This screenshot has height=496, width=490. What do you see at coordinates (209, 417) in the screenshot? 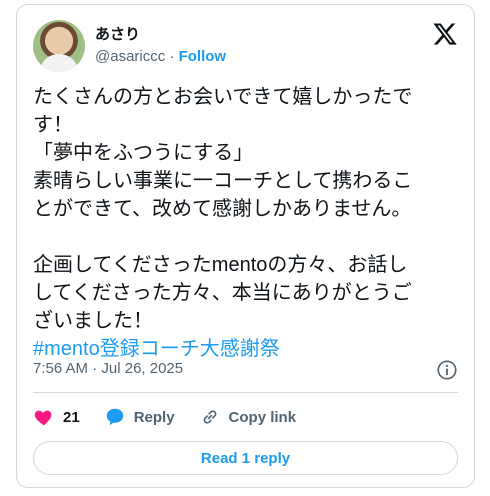
I see `link-icon` at bounding box center [209, 417].